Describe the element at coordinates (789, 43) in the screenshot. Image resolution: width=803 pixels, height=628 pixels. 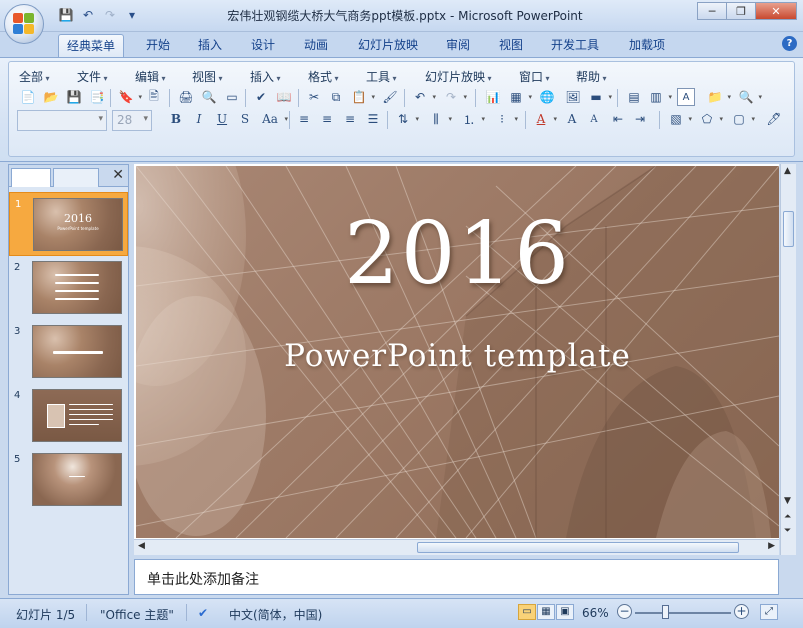
I see `help-icon: ?` at that location.